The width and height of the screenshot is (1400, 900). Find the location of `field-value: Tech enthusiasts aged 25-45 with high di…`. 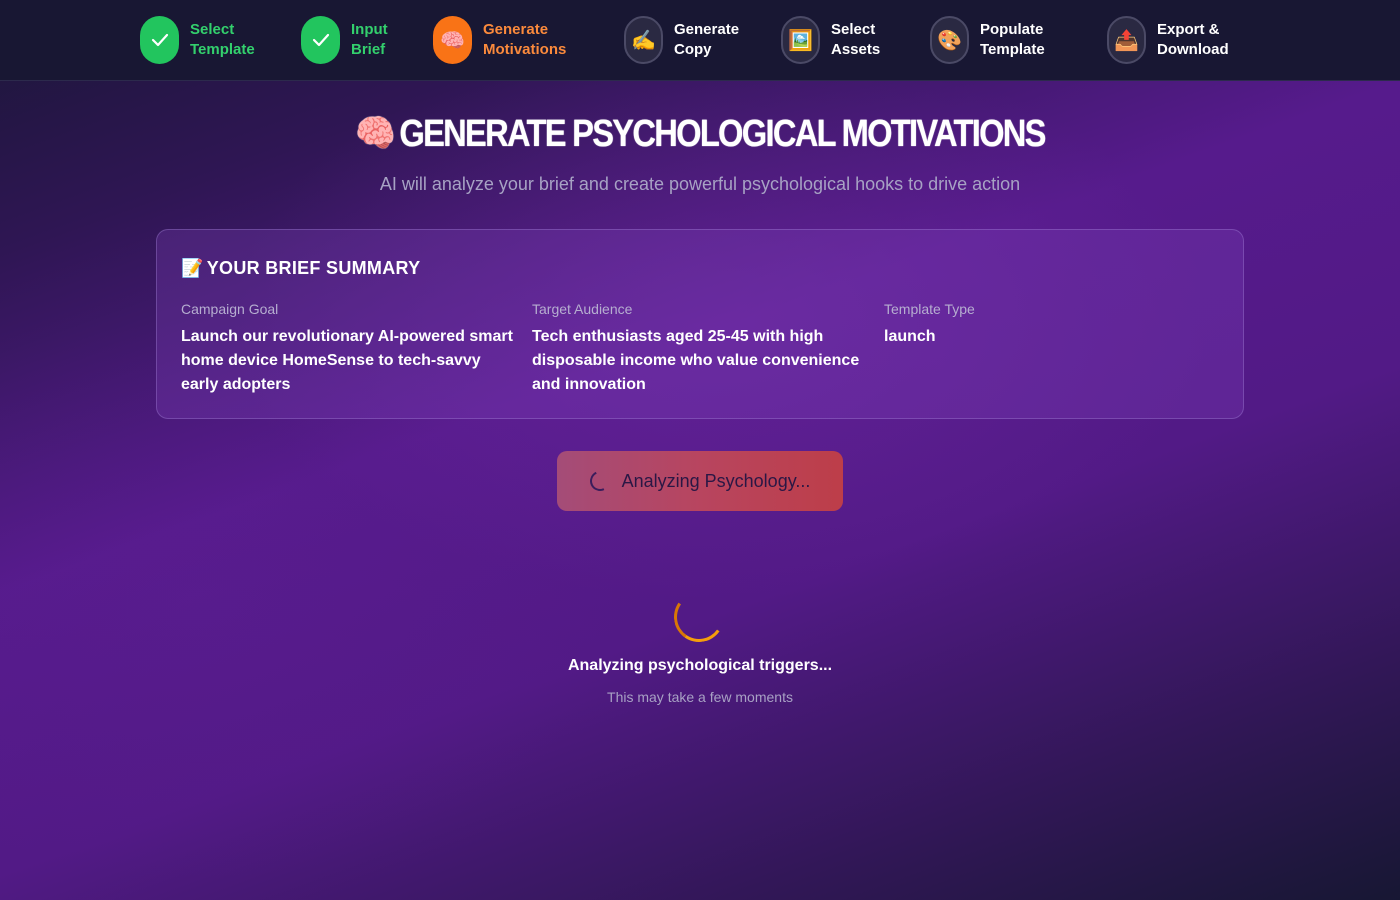

field-value: Tech enthusiasts aged 25-45 with high di… is located at coordinates (696, 360).